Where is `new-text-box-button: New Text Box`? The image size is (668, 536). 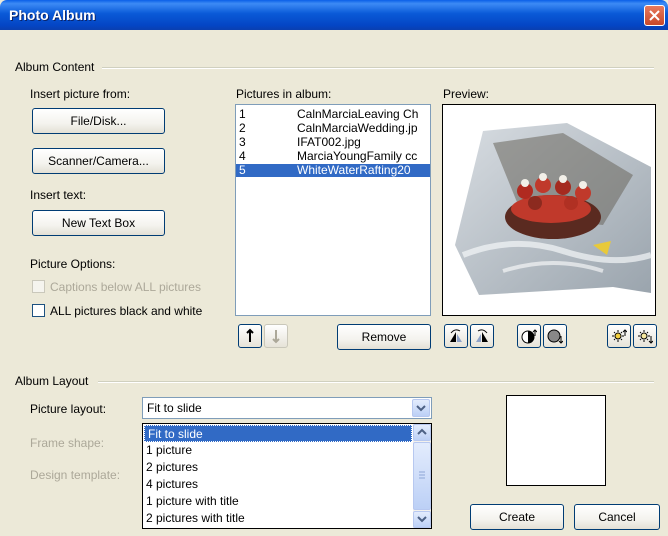
new-text-box-button: New Text Box is located at coordinates (98, 223).